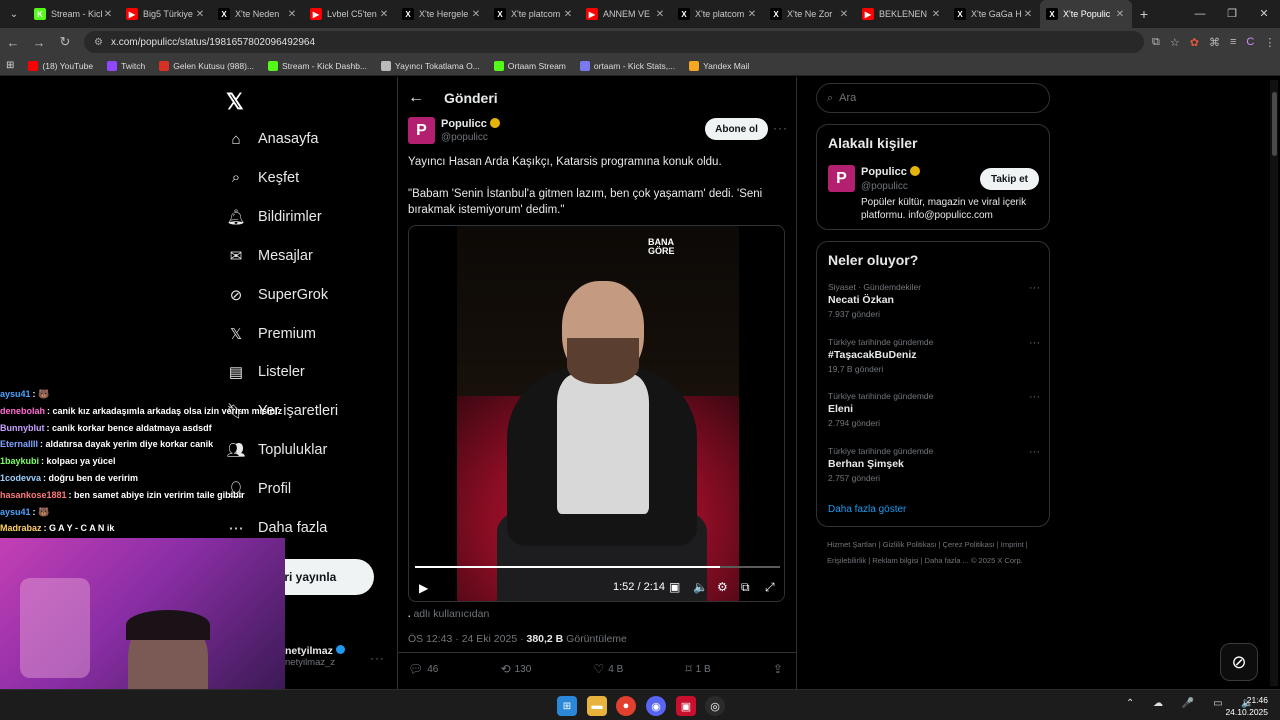 This screenshot has width=1280, height=720. Describe the element at coordinates (350, 14) in the screenshot. I see `browser-tab: ▶ Lvbel C5'ten ✕` at that location.